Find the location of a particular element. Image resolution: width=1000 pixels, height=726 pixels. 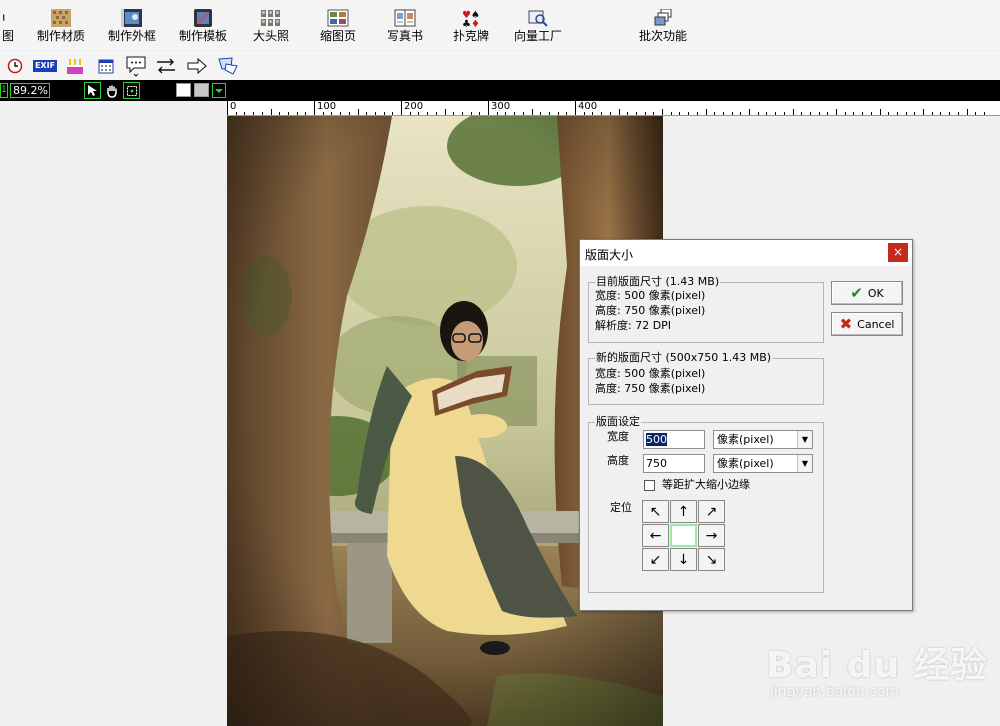

clock-icon is located at coordinates (15, 66).